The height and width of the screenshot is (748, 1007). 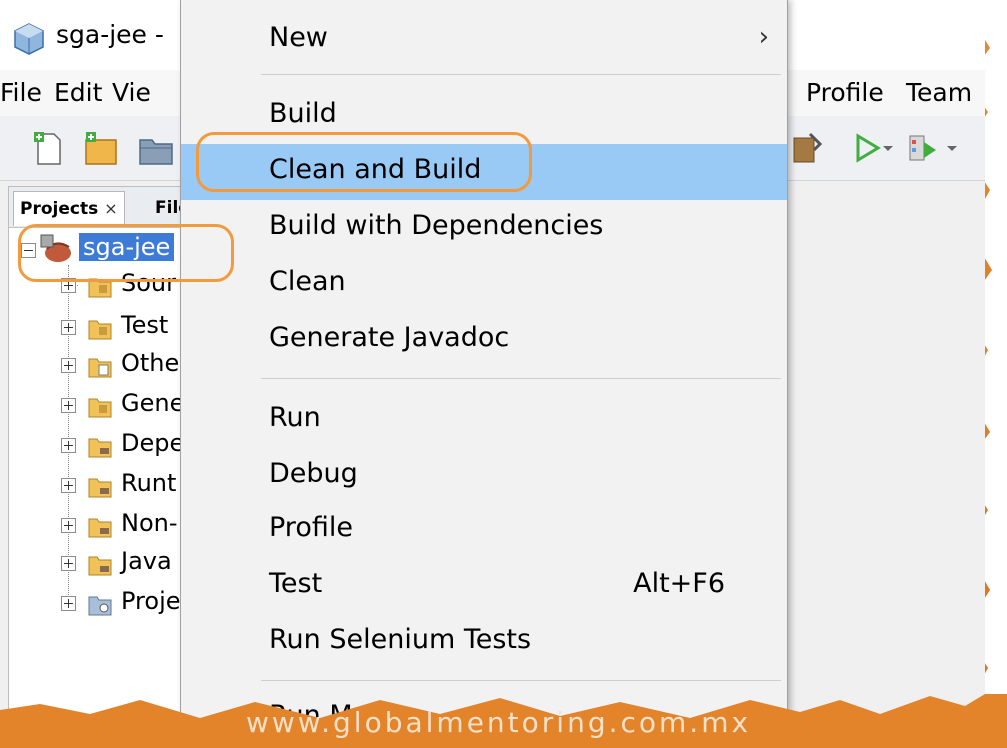 I want to click on debug-dropdown-icon, so click(x=952, y=148).